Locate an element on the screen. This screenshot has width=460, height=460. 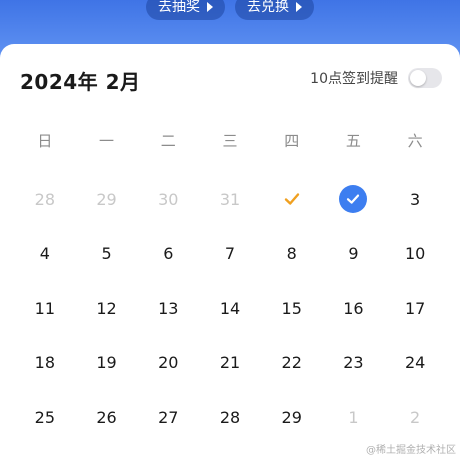
calendar-day: 18 is located at coordinates (45, 363).